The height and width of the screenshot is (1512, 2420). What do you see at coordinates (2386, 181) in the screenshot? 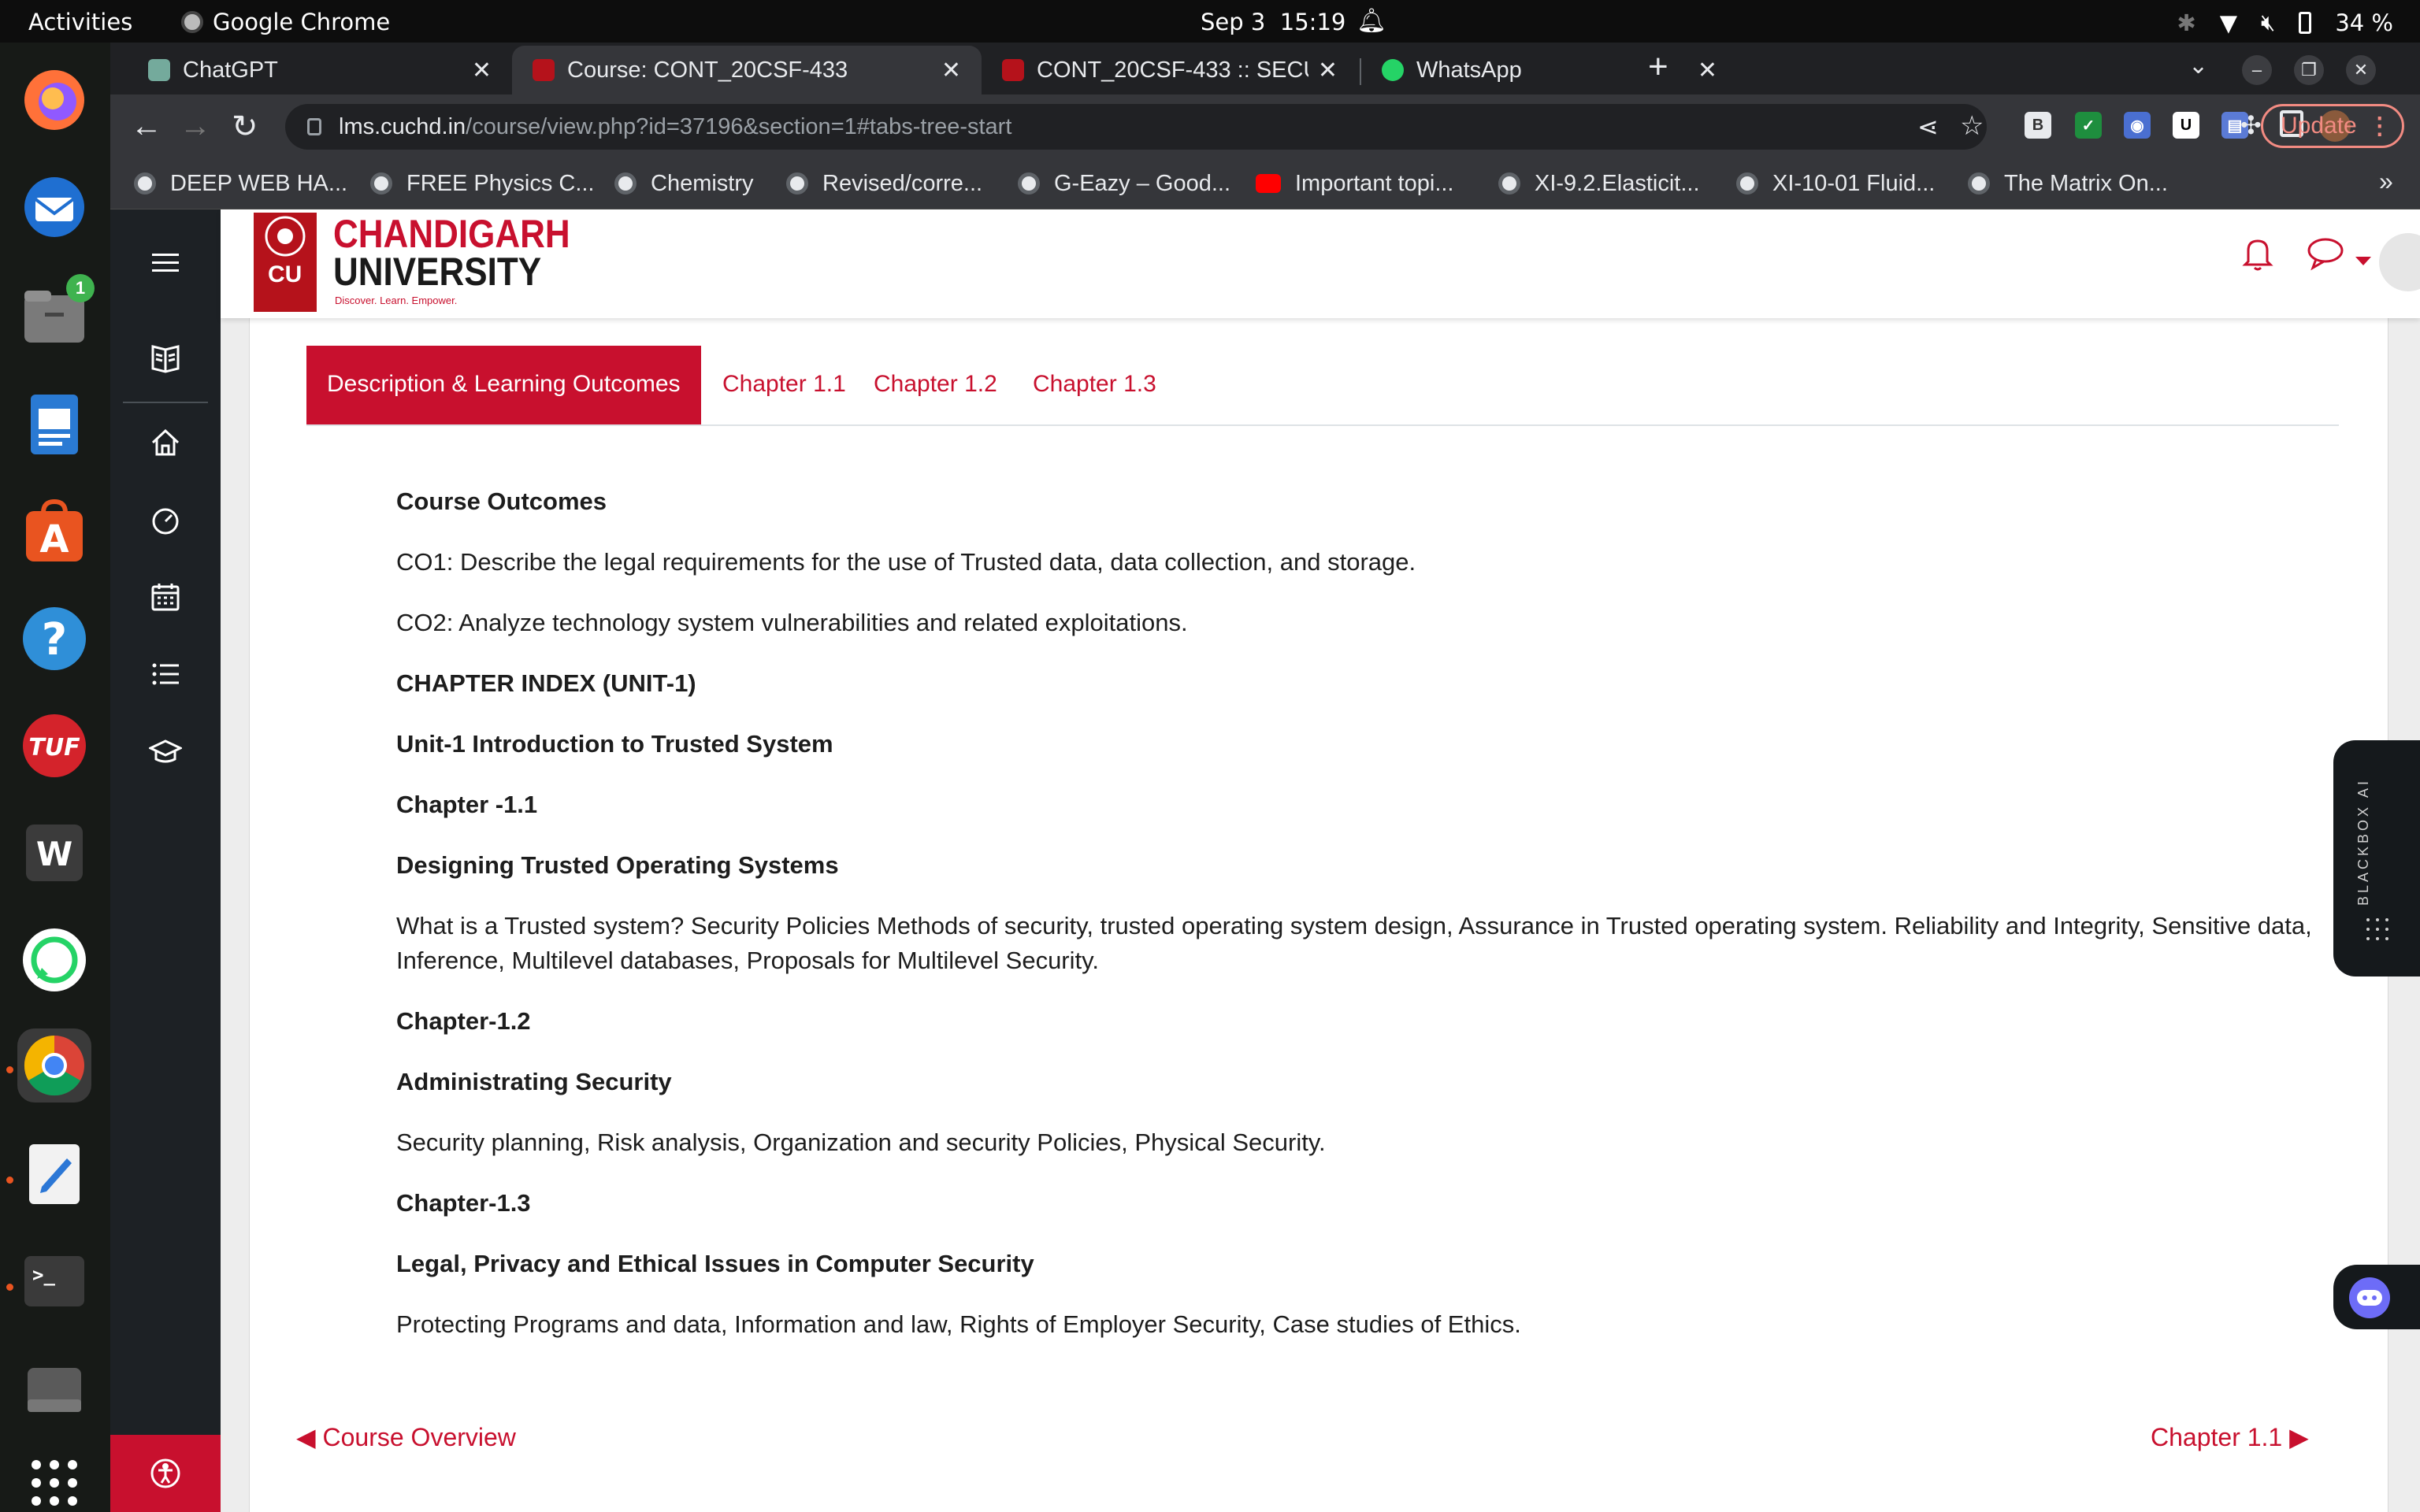
I see `more-bookmarks-icon: »` at bounding box center [2386, 181].